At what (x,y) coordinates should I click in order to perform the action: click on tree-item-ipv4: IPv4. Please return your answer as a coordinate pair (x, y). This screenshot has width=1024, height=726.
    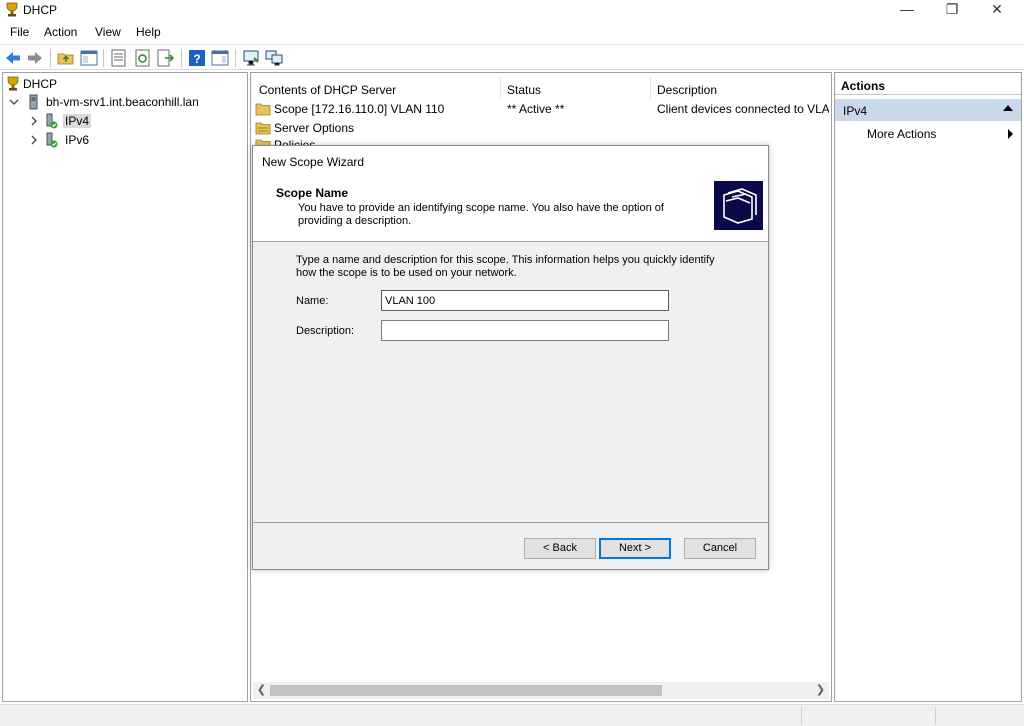
    Looking at the image, I should click on (68, 121).